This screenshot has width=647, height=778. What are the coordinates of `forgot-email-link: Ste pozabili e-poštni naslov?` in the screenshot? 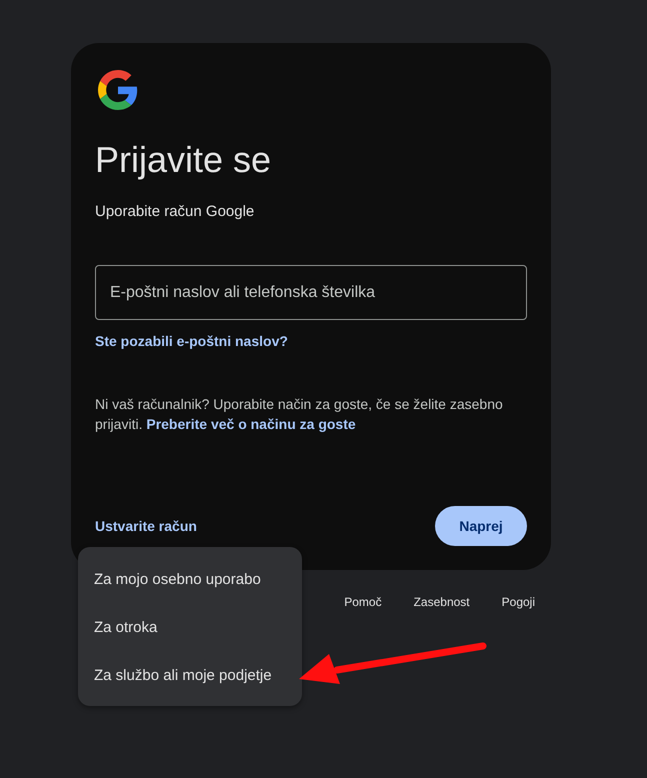 It's located at (191, 341).